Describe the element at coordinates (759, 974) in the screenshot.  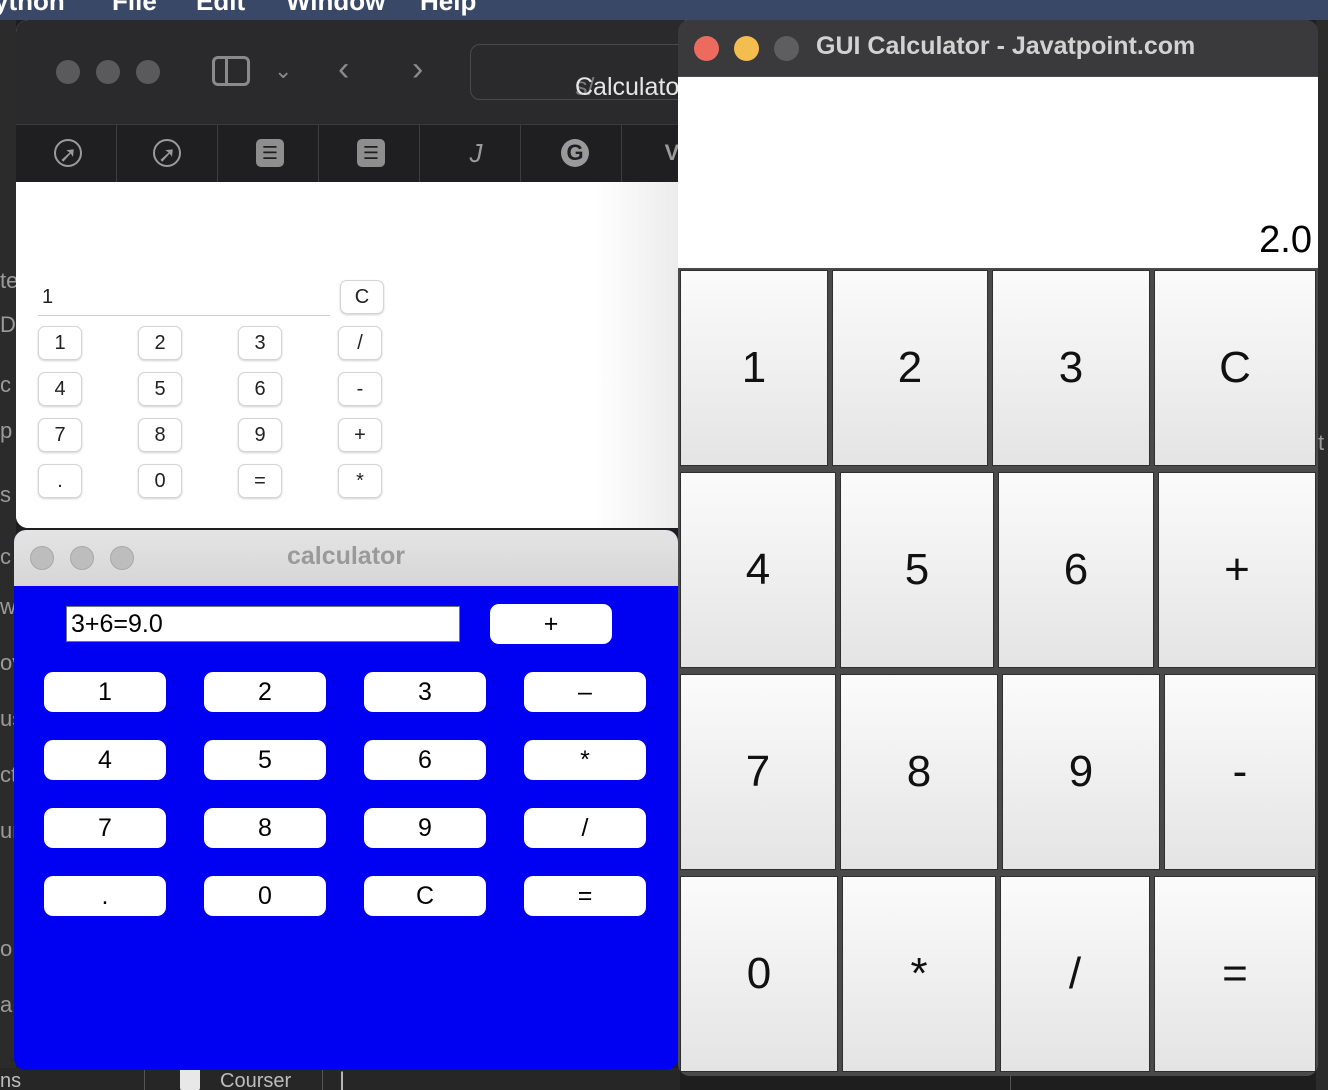
I see `java-calc-button-0: 0` at that location.